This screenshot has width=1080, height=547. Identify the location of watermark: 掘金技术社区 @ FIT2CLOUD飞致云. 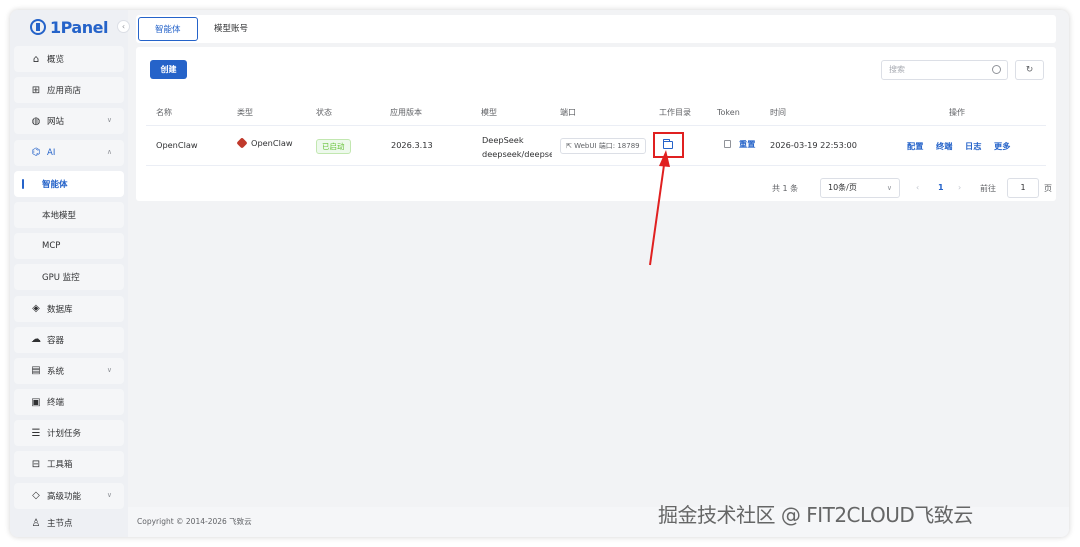
(815, 515).